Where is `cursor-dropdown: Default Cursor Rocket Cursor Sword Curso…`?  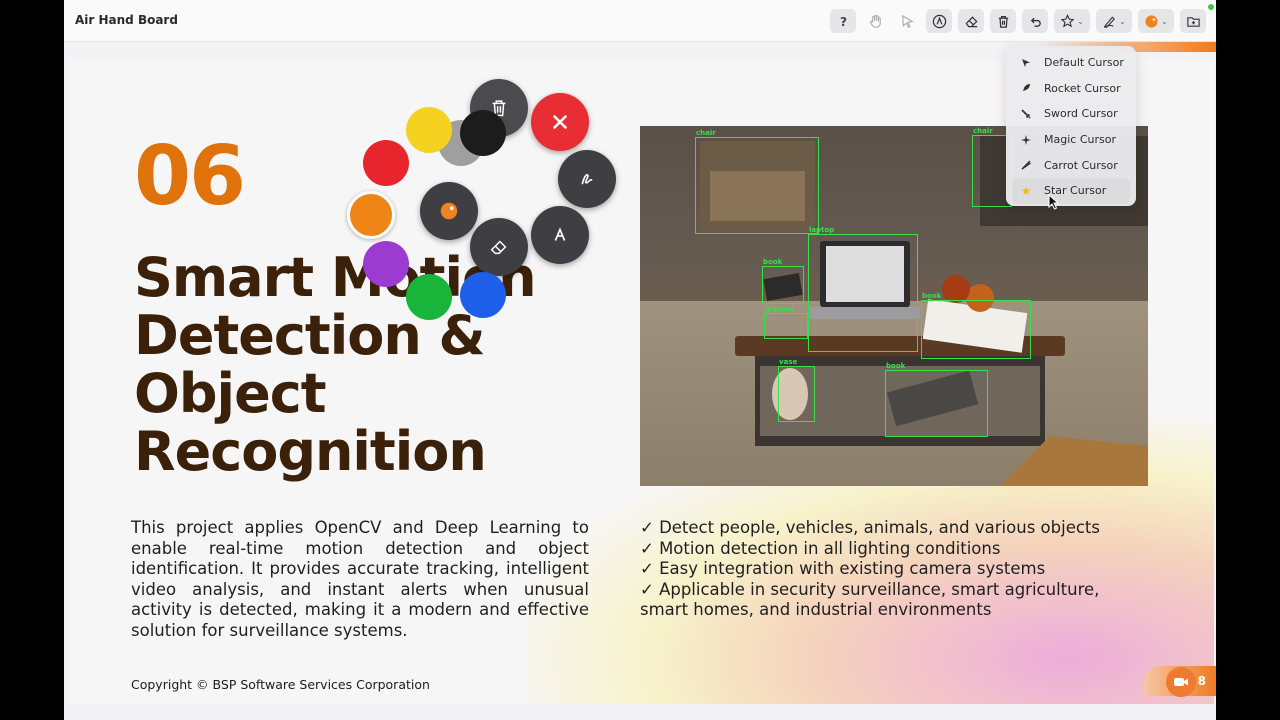
cursor-dropdown: Default Cursor Rocket Cursor Sword Curso… is located at coordinates (1071, 126).